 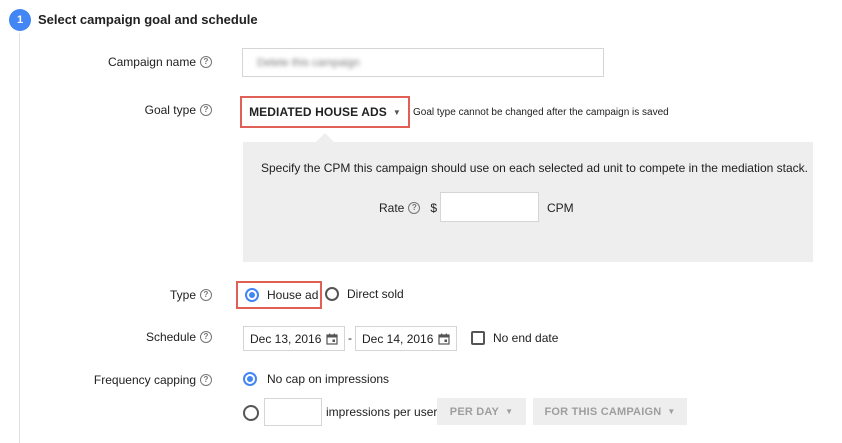 I want to click on goal-type-dropdown: MEDIATED HOUSE ADS ▼, so click(x=325, y=112).